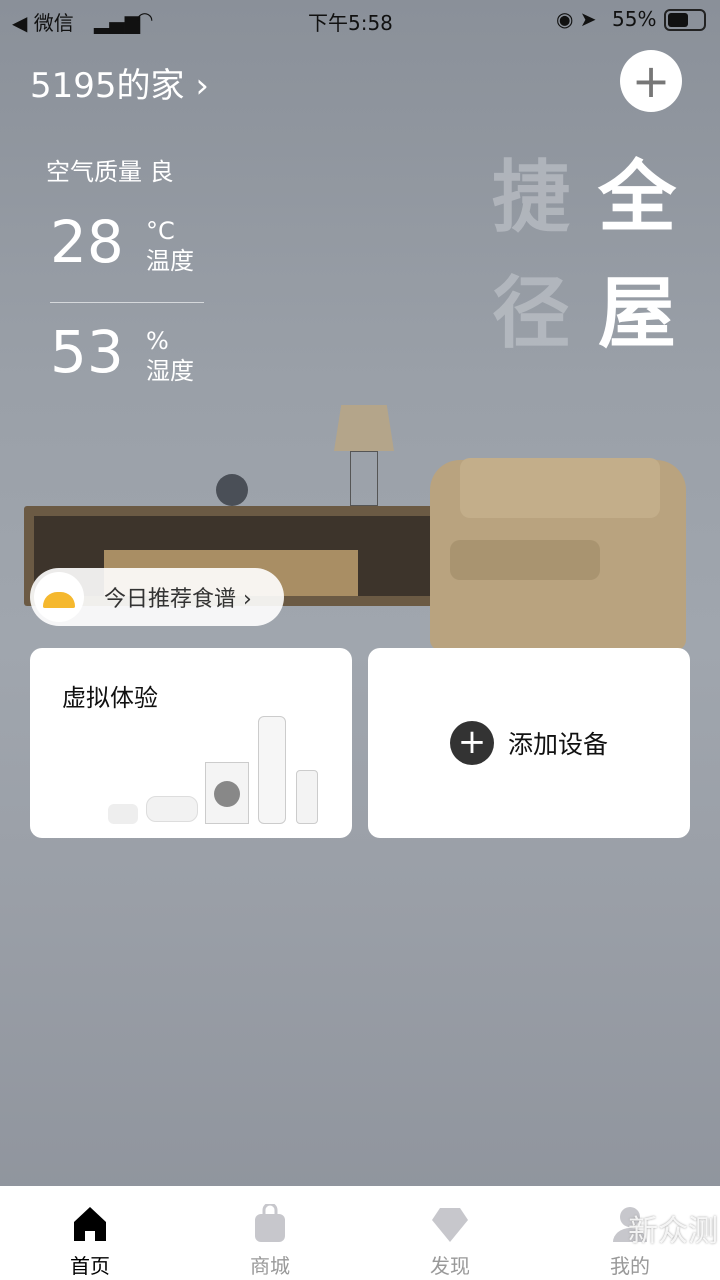 This screenshot has height=1280, width=720. I want to click on plus-icon: +, so click(651, 81).